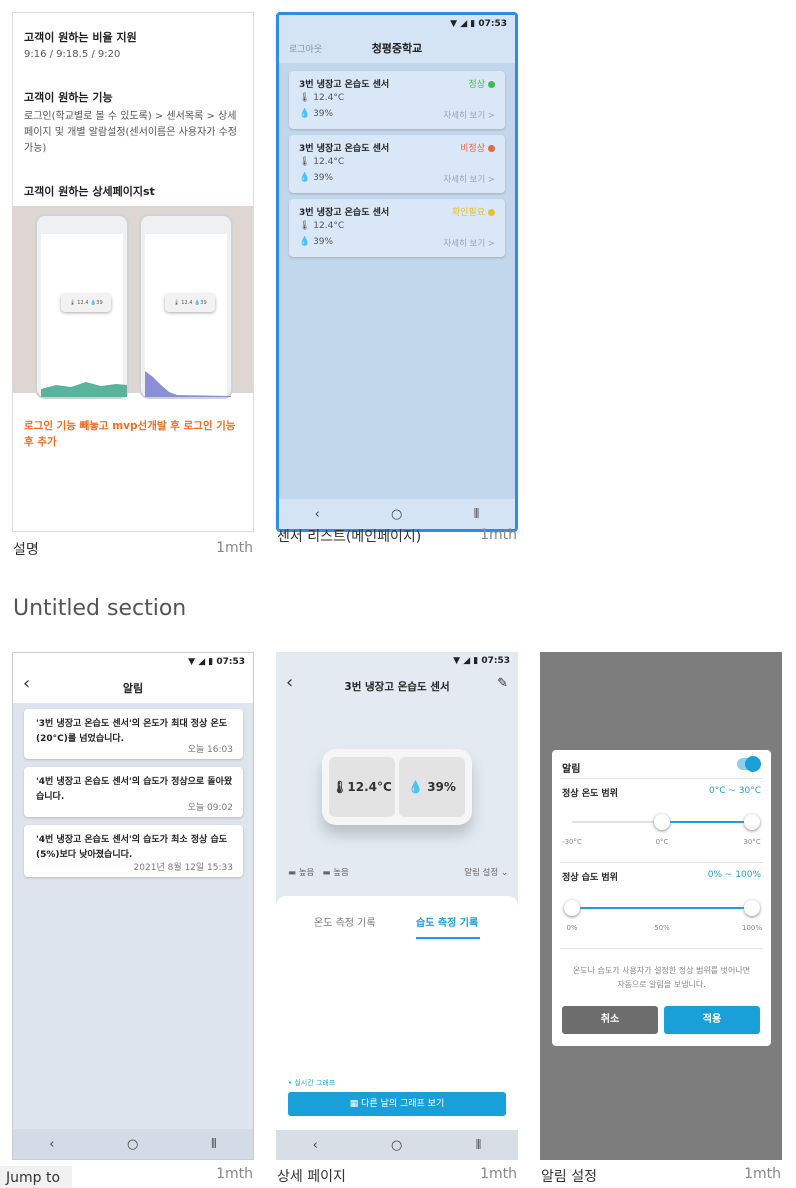  What do you see at coordinates (397, 100) in the screenshot?
I see `sensor-card: 3번 냉장고 온습도 센서 정상 🌡 12.4°C 💧 39% 자세히 보기 >` at bounding box center [397, 100].